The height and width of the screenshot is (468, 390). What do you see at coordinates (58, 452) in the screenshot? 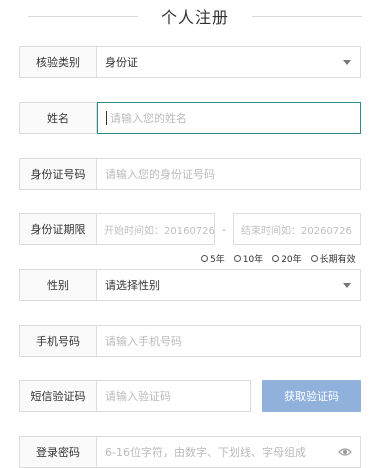
I see `password-label: 登录密码` at bounding box center [58, 452].